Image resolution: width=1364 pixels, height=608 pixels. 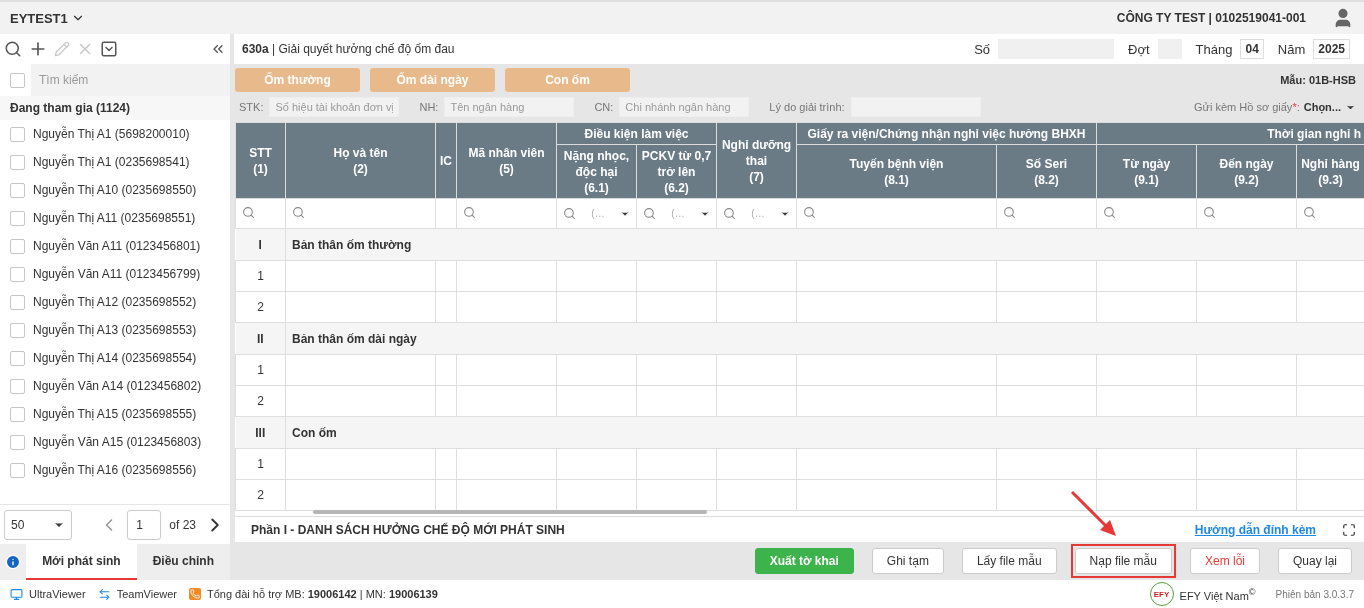 I want to click on brand-name: EFY Việt Nam$^{©}$, so click(x=1217, y=594).